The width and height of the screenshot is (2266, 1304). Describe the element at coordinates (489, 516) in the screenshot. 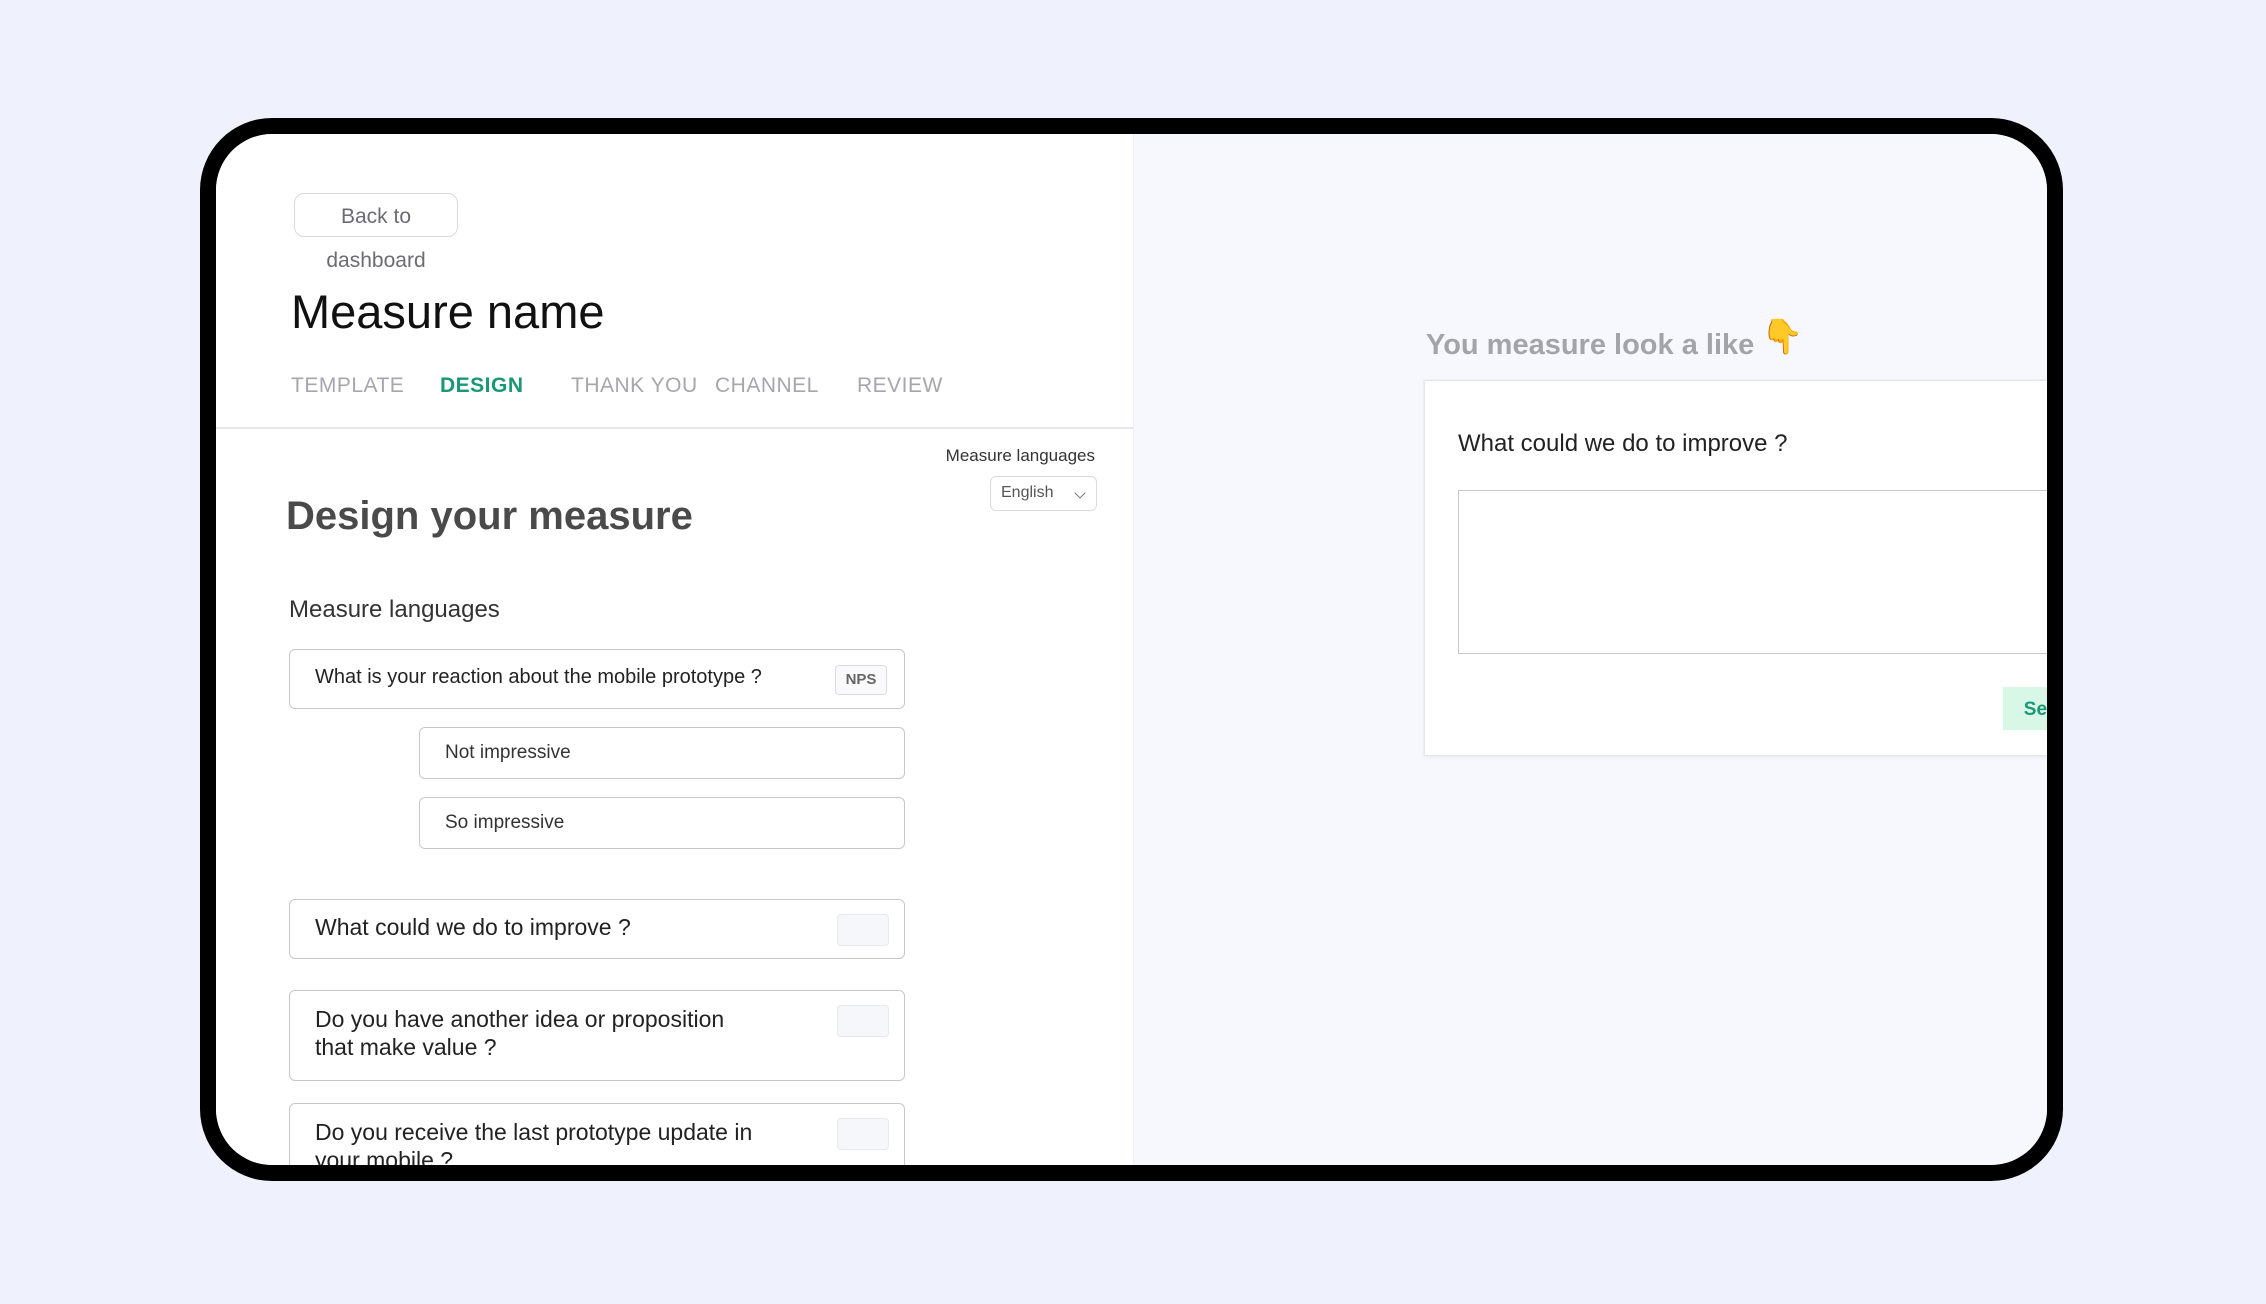

I see `design-heading: Design your measure` at that location.